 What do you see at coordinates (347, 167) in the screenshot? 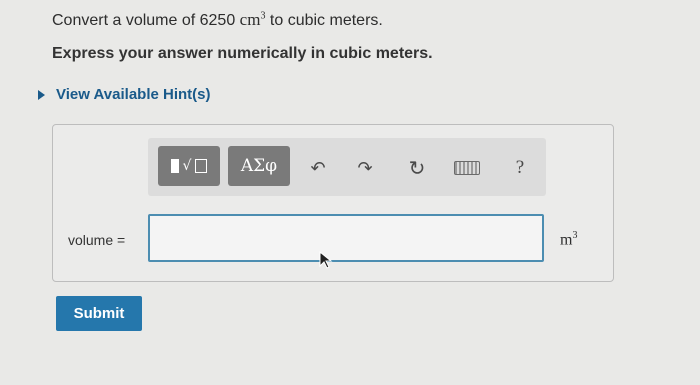
I see `math-toolbar: √ ΑΣφ ↶ ↷ ↻ ?` at bounding box center [347, 167].